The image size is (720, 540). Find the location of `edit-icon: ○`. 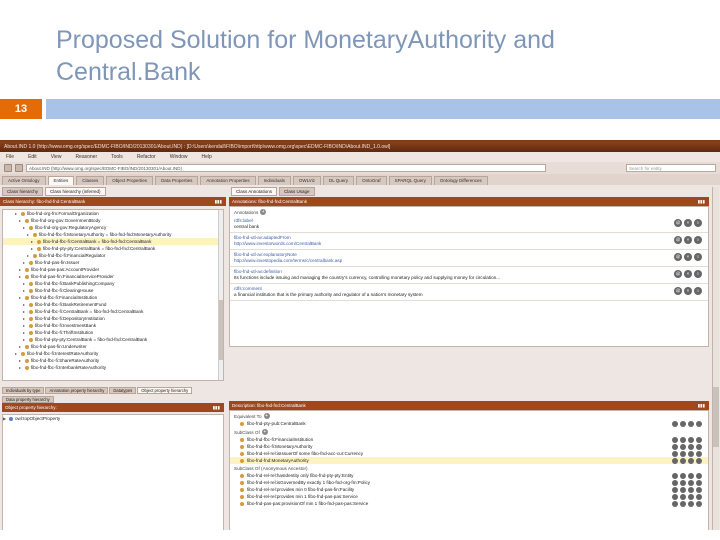

edit-icon: ○ is located at coordinates (698, 240).